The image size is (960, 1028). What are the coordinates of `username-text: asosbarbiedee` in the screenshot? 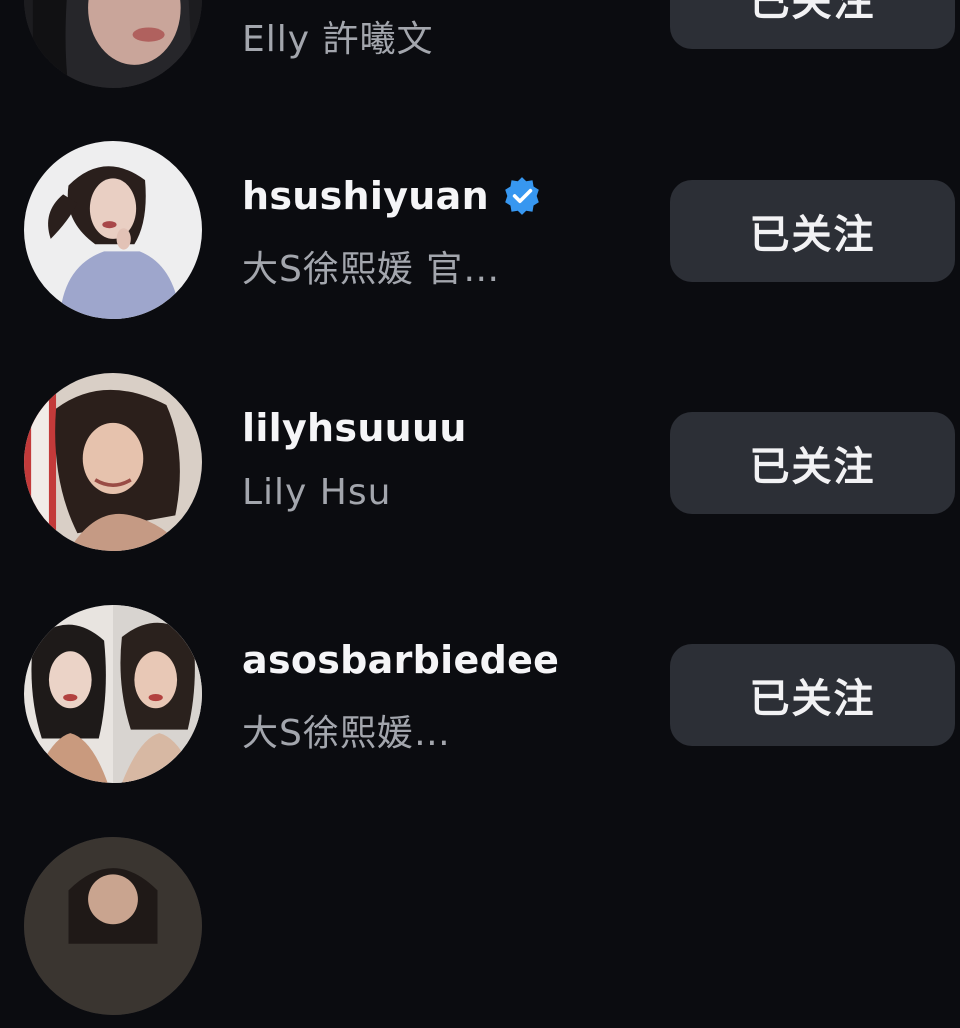 It's located at (401, 660).